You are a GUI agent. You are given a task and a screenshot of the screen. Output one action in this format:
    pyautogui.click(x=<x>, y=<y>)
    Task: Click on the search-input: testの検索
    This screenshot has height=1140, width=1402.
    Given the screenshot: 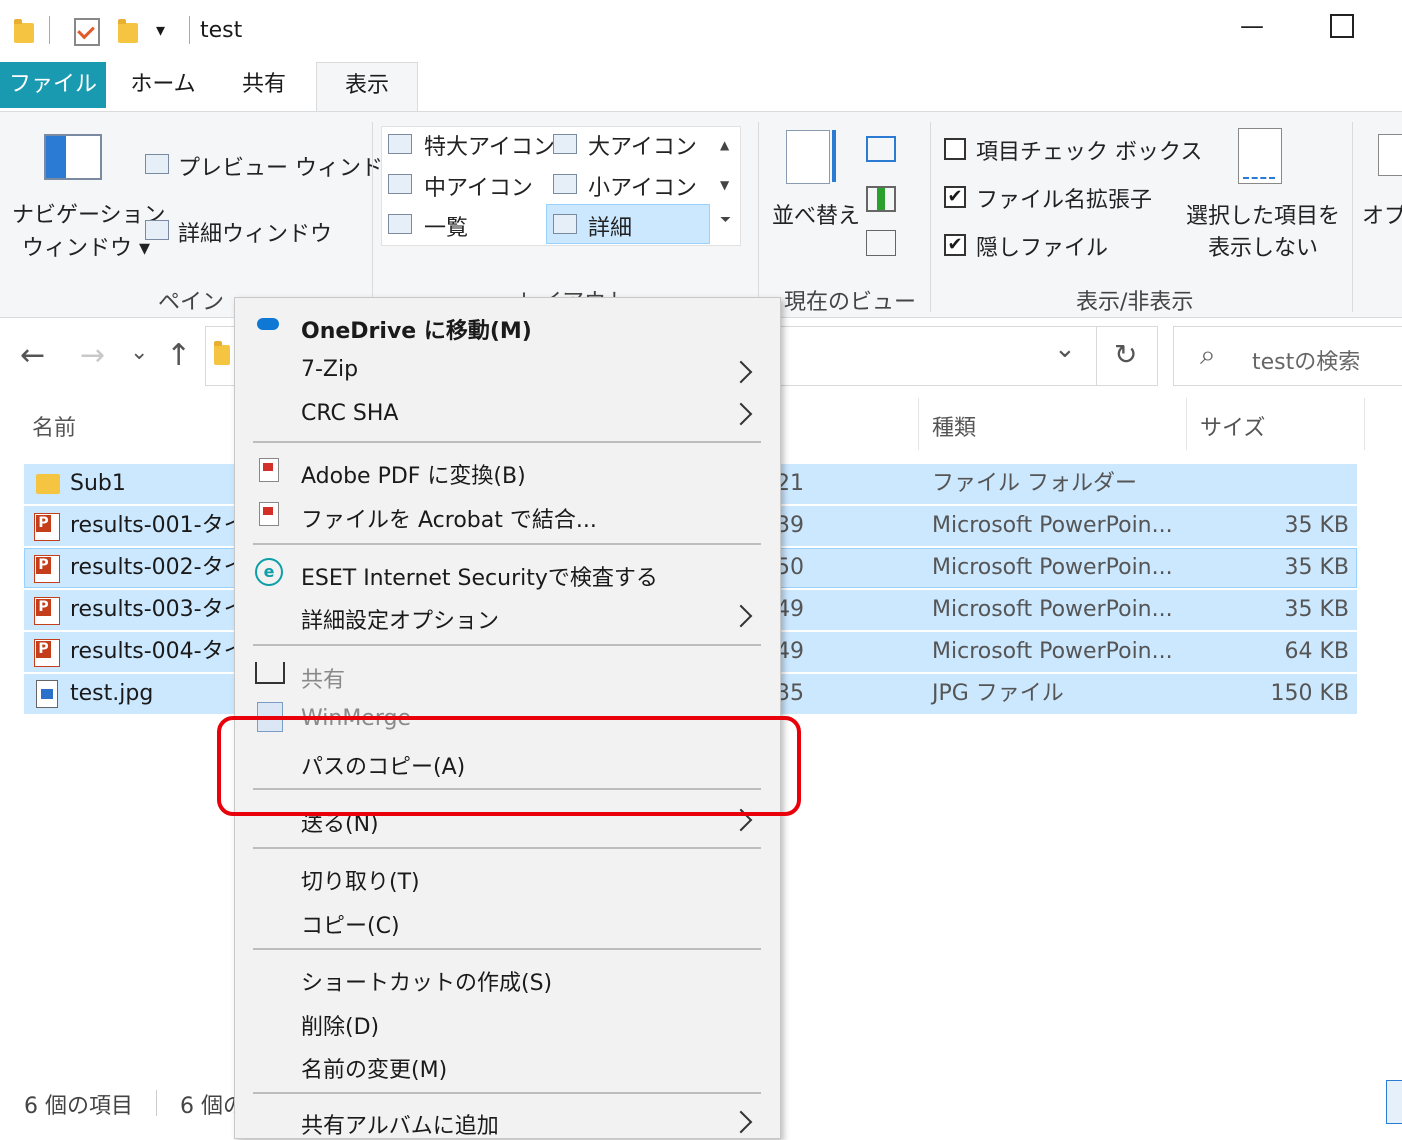 What is the action you would take?
    pyautogui.click(x=1306, y=360)
    